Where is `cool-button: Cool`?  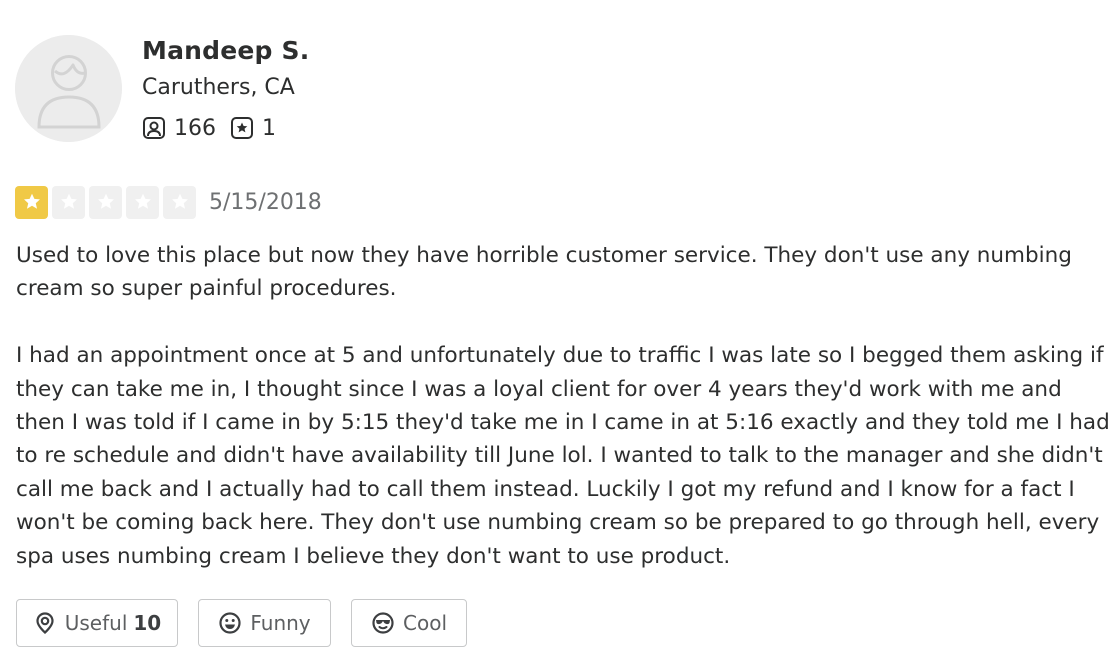
cool-button: Cool is located at coordinates (409, 623).